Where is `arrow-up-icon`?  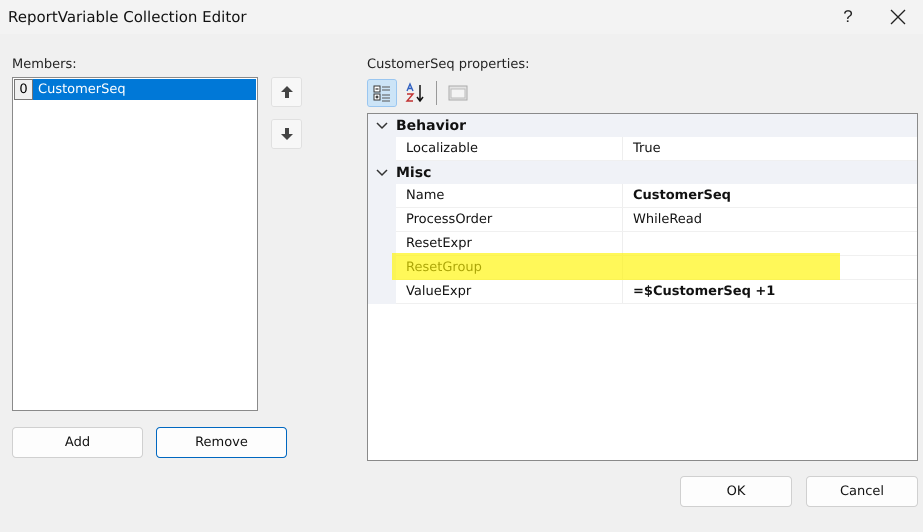
arrow-up-icon is located at coordinates (287, 92).